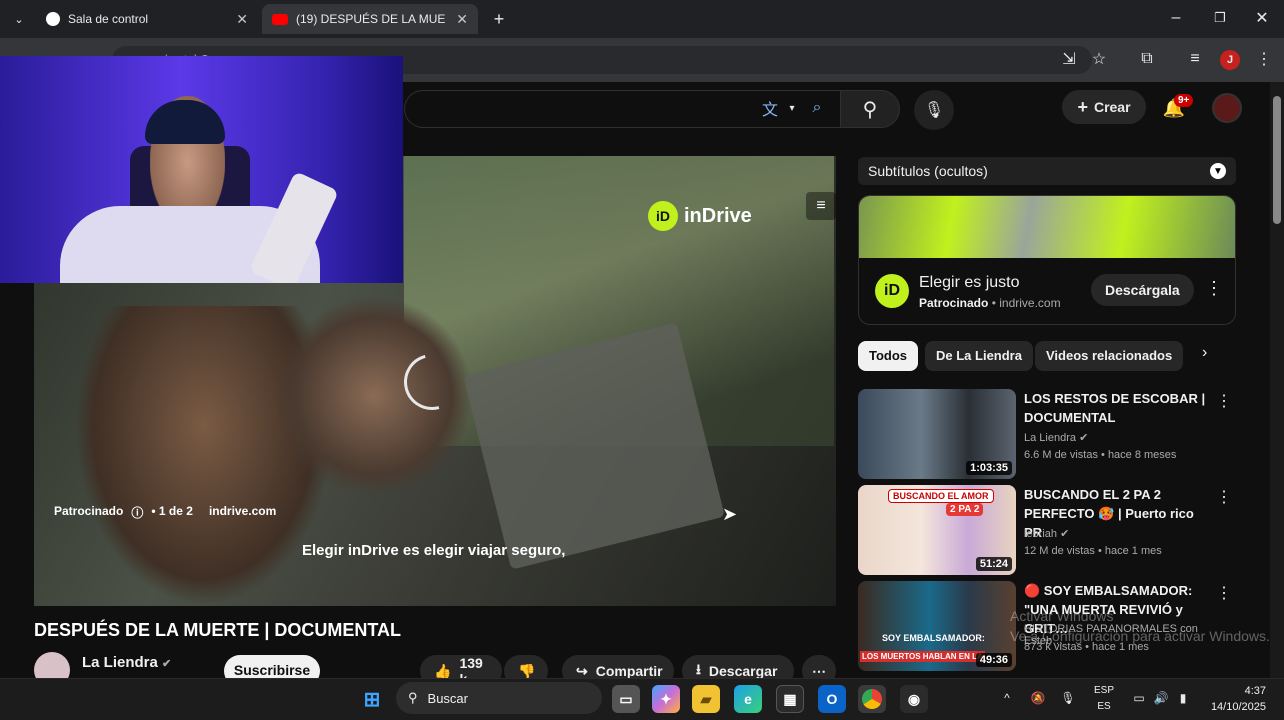 Image resolution: width=1284 pixels, height=720 pixels. Describe the element at coordinates (1183, 698) in the screenshot. I see `battery-icon: ▮` at that location.